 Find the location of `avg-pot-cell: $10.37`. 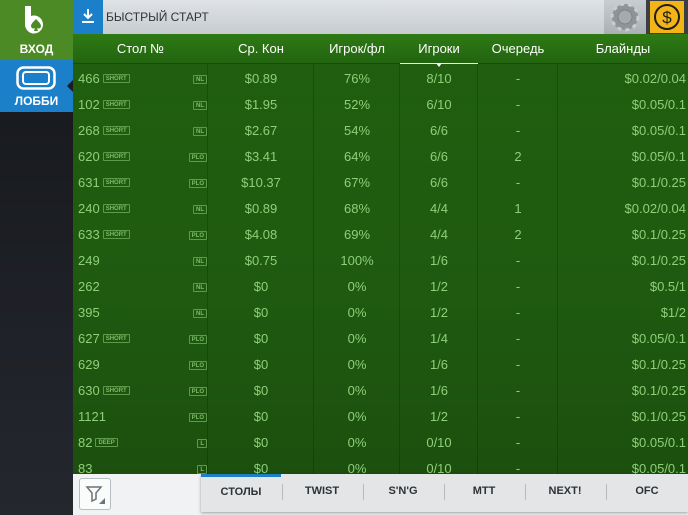

avg-pot-cell: $10.37 is located at coordinates (261, 182).